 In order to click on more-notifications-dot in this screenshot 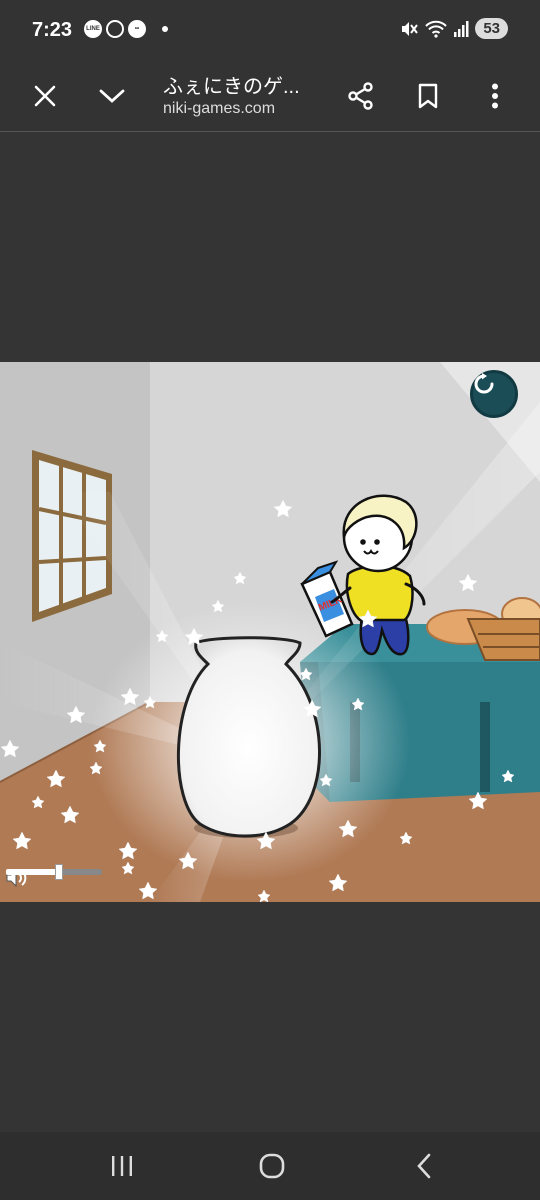, I will do `click(165, 29)`.